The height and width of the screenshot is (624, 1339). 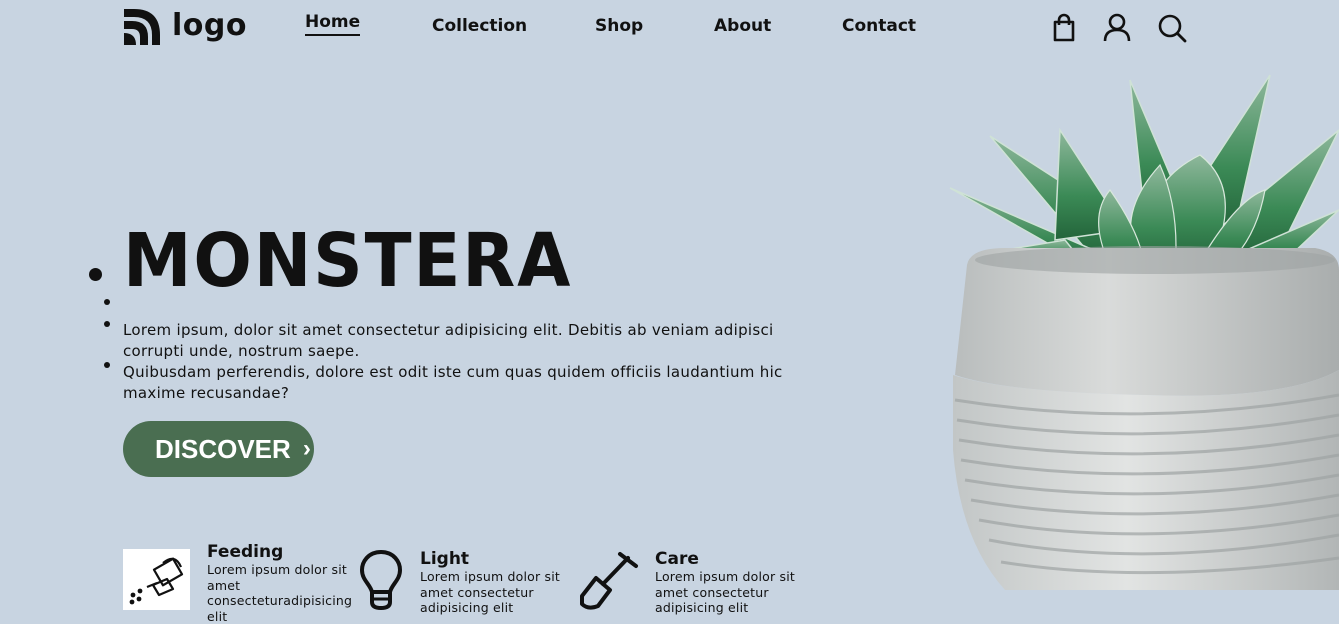 I want to click on discover-button: DISCOVER ›, so click(x=218, y=449).